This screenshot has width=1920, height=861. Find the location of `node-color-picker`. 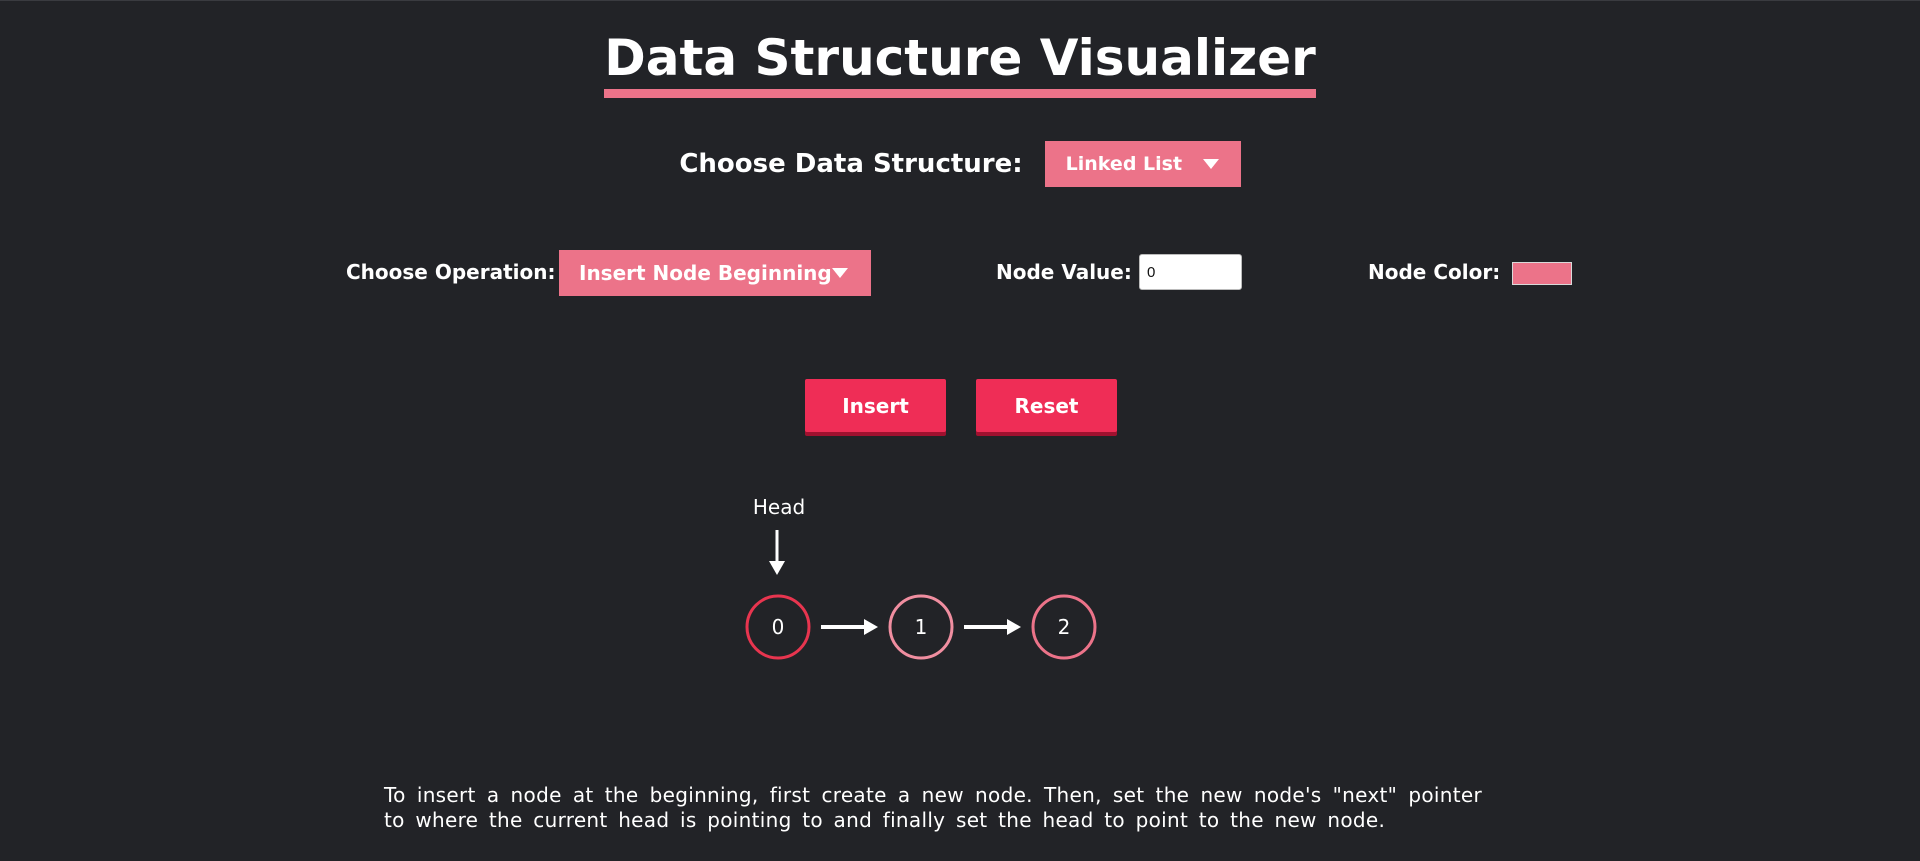

node-color-picker is located at coordinates (1542, 273).